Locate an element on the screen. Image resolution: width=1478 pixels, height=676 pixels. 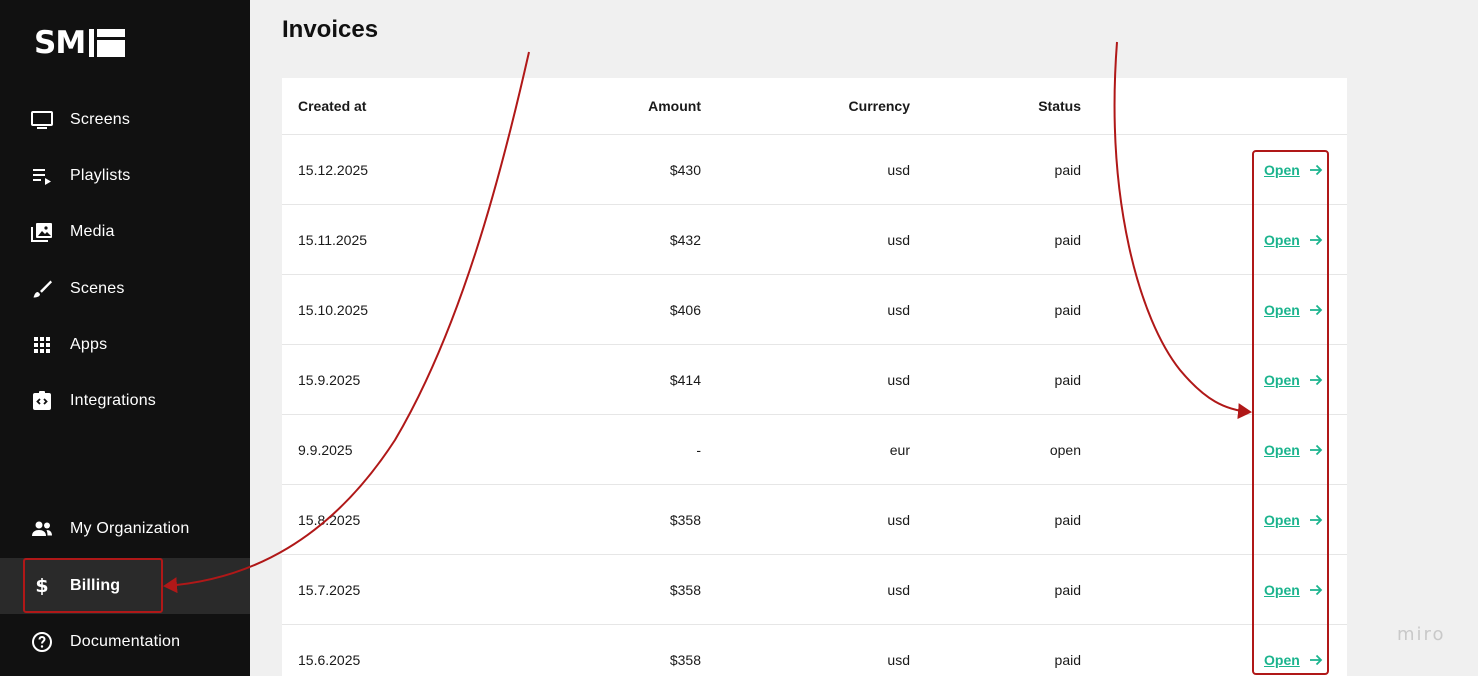
sidebar-item-label: Billing is located at coordinates (95, 585).